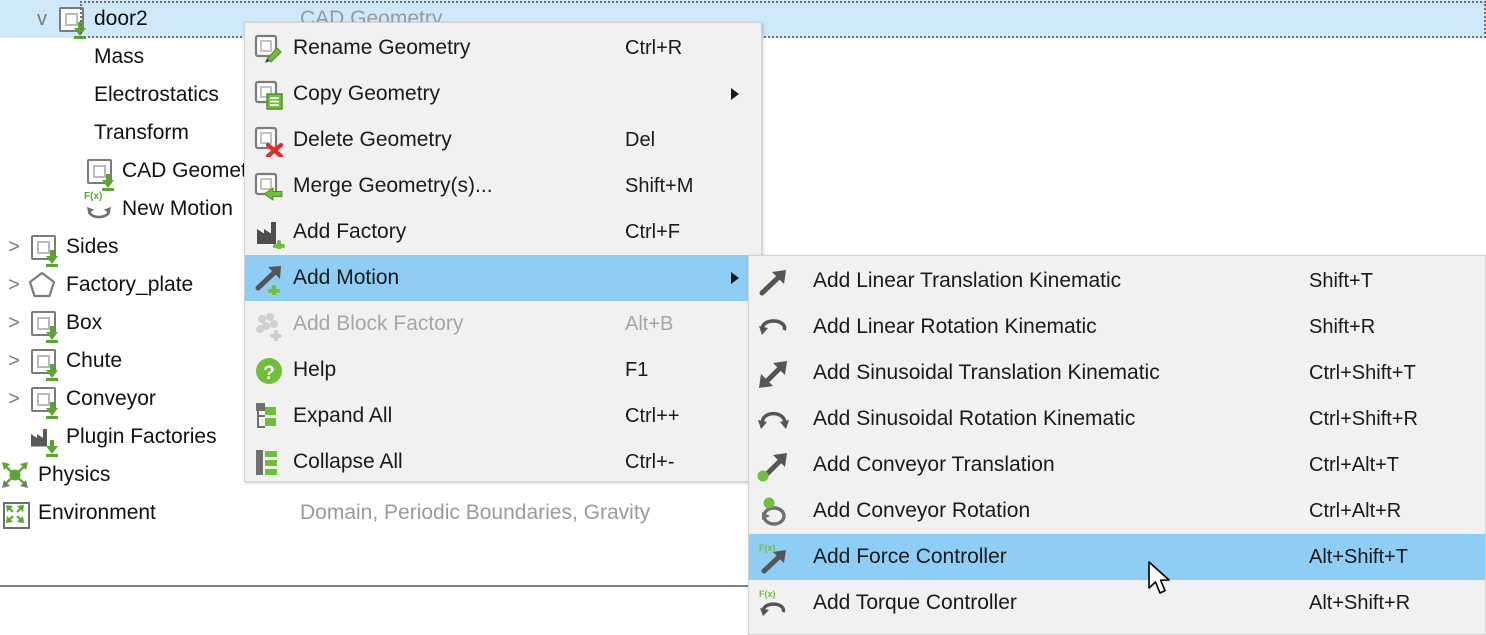 The width and height of the screenshot is (1486, 635). I want to click on menu-item-delete-geometry: Delete Geometry Del, so click(503, 140).